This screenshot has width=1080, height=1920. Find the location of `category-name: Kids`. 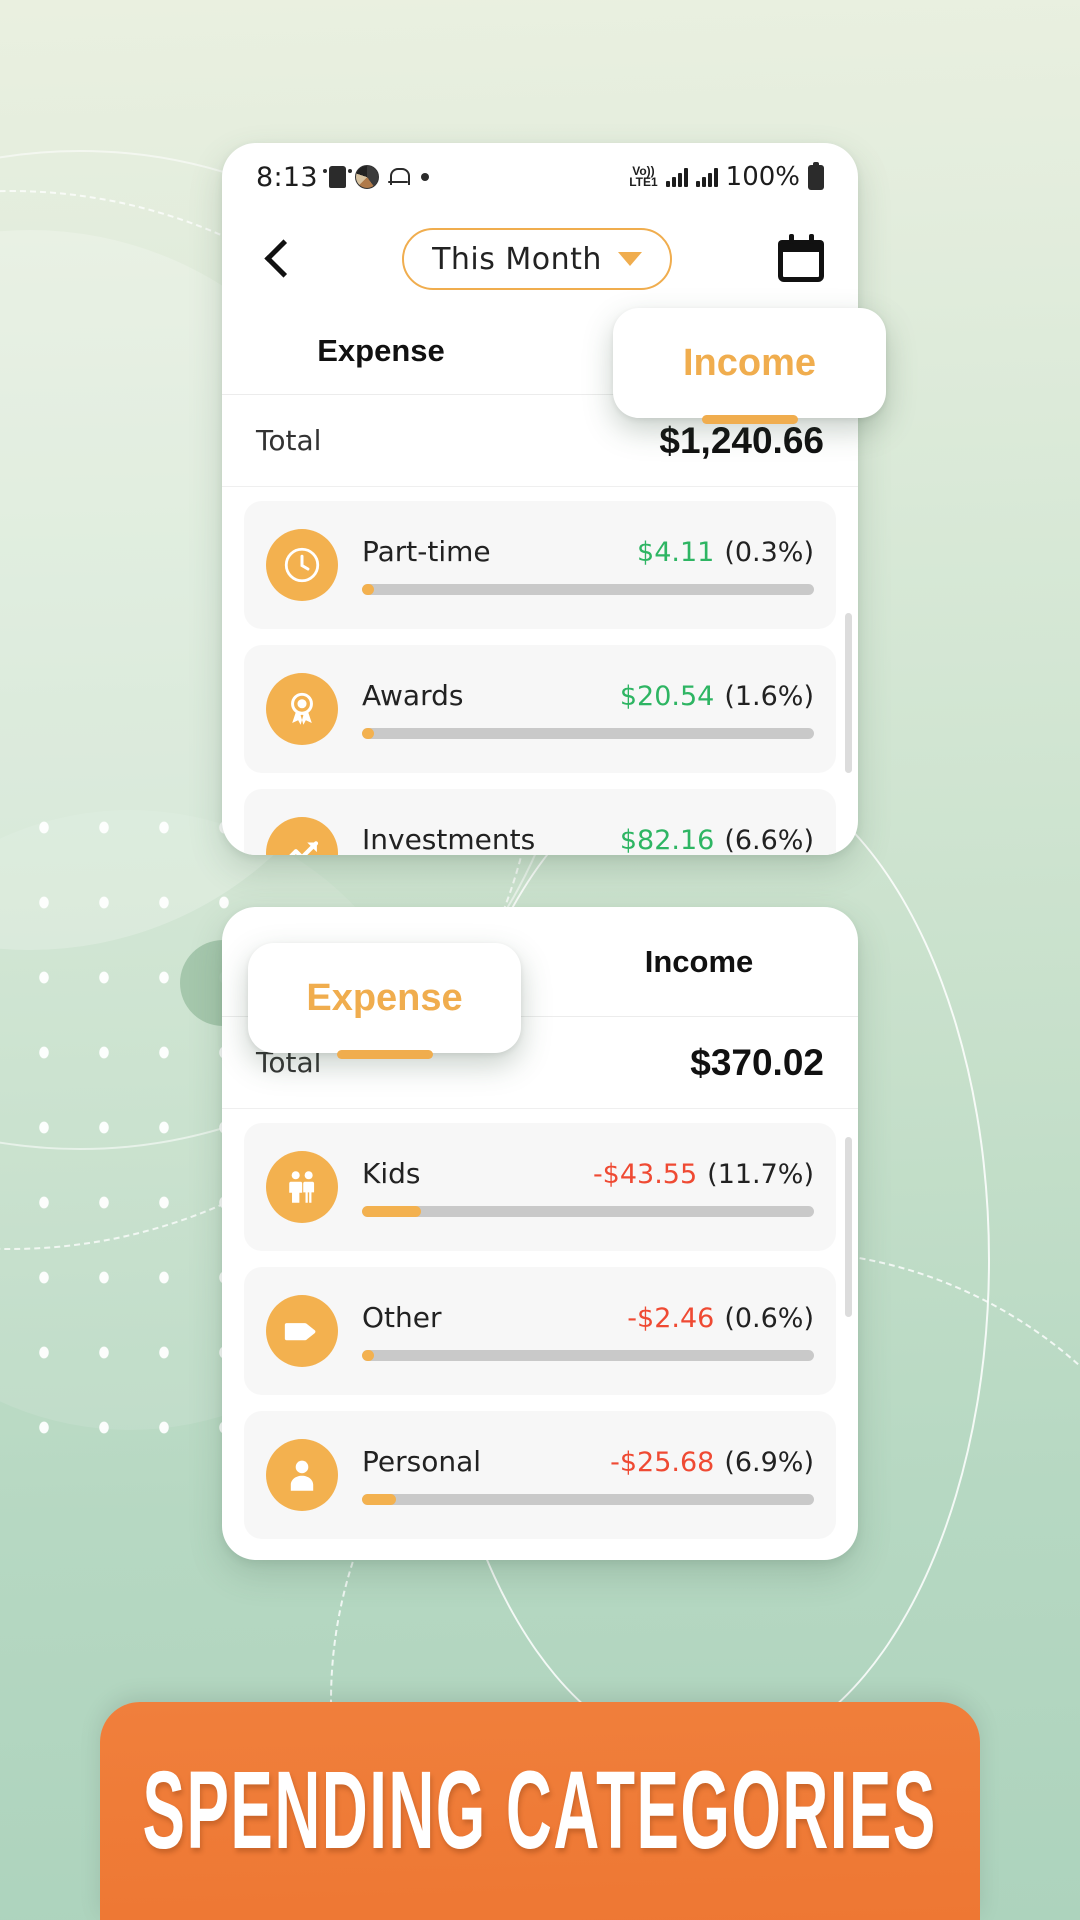

category-name: Kids is located at coordinates (391, 1173).